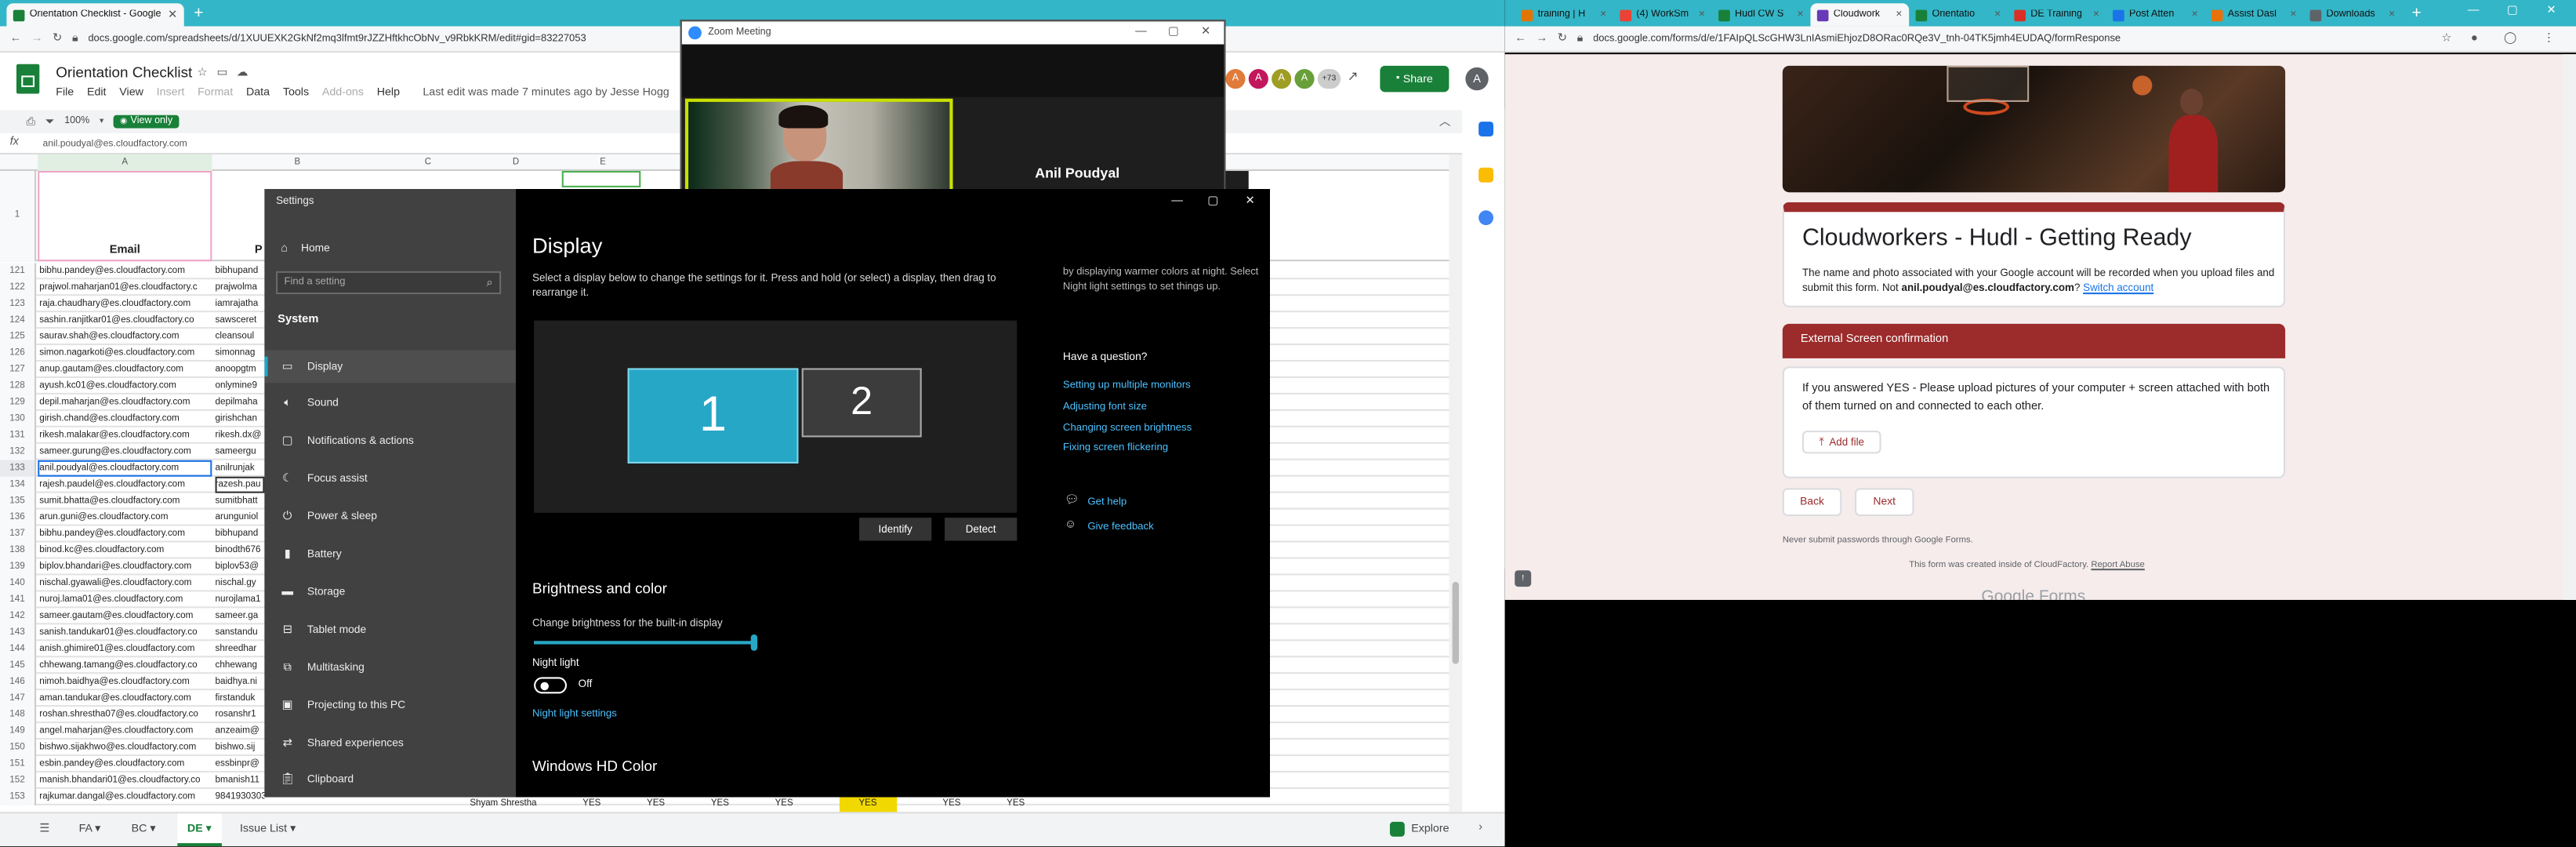  I want to click on browser-tab: training | H ✕, so click(1564, 14).